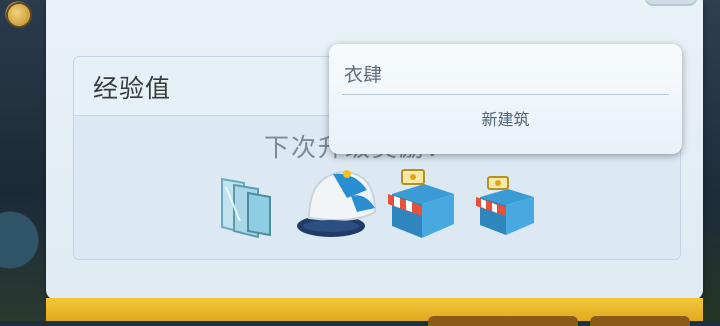 The width and height of the screenshot is (720, 326). Describe the element at coordinates (246, 208) in the screenshot. I see `glass-panels-icon` at that location.